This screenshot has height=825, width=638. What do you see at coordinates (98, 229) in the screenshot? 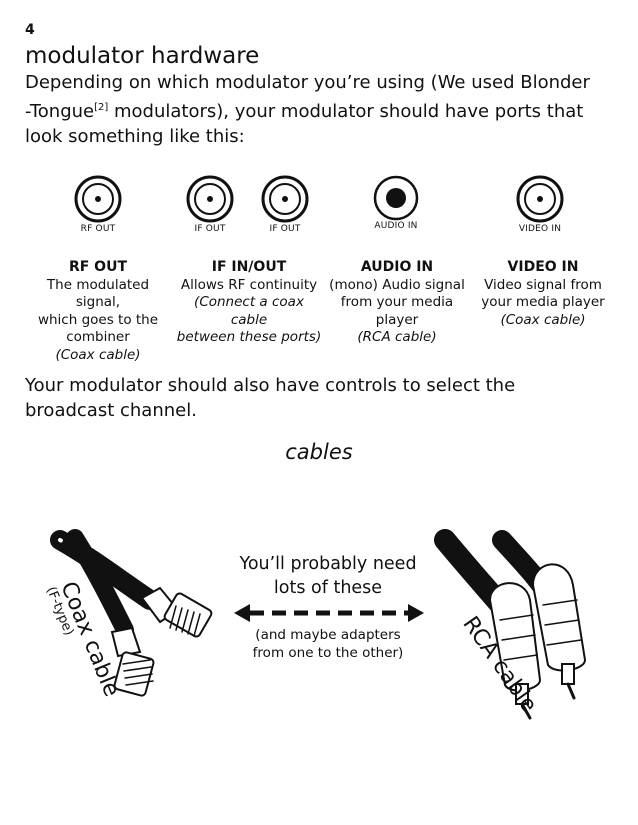
I see `rf-out-port-label: RF OUT` at bounding box center [98, 229].